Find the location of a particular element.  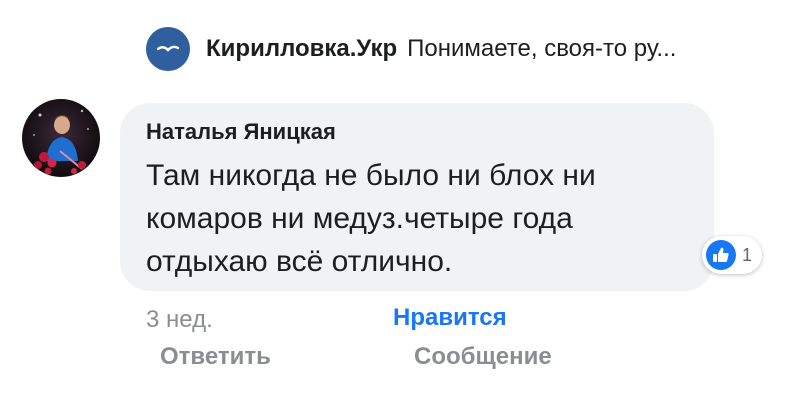

comment-line: Там никогда не было ни блох ни is located at coordinates (371, 175).